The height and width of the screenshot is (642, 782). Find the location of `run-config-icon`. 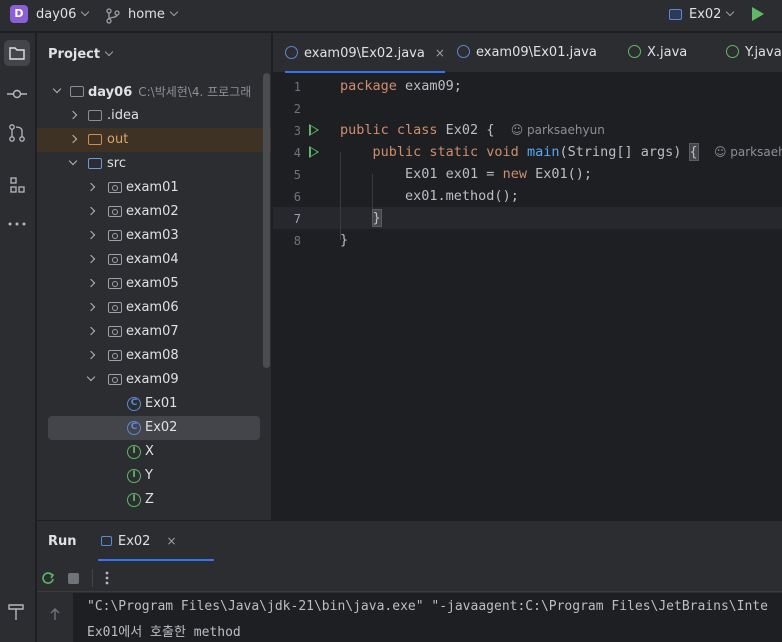

run-config-icon is located at coordinates (675, 14).